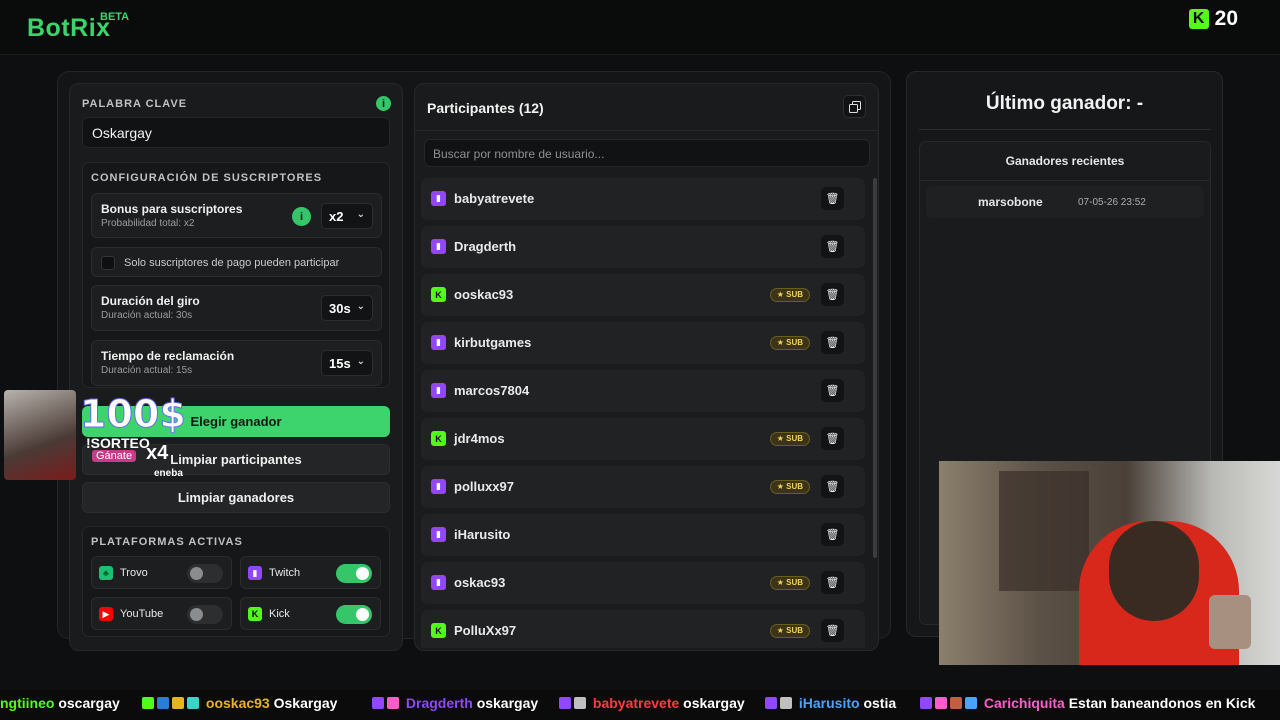  I want to click on kick-toggle, so click(354, 614).